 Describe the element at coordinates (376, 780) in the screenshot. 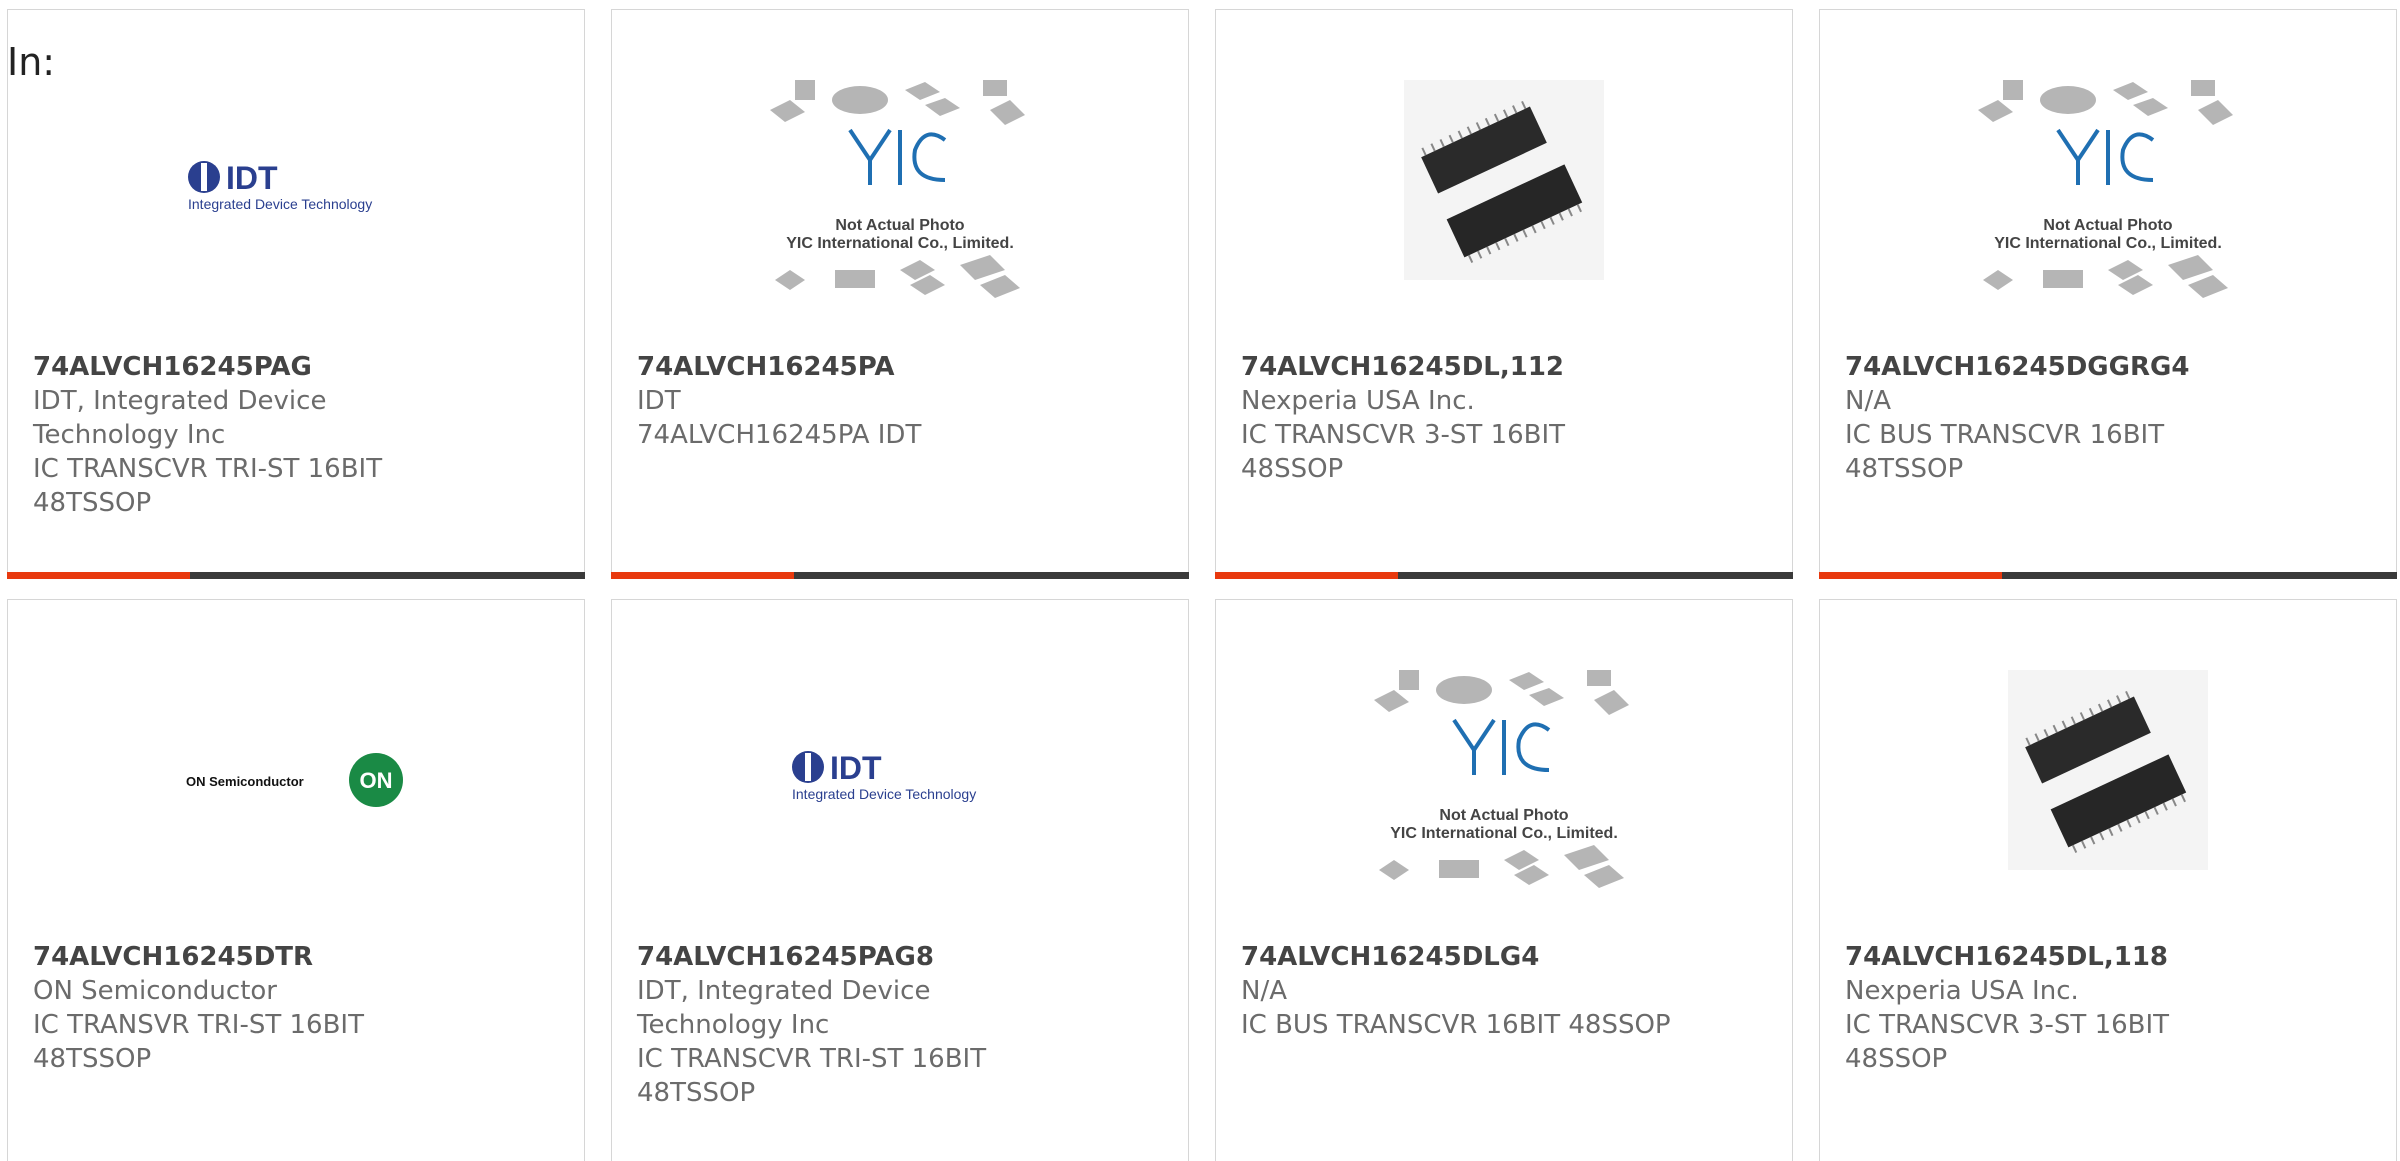

I see `svg-text: ON` at that location.